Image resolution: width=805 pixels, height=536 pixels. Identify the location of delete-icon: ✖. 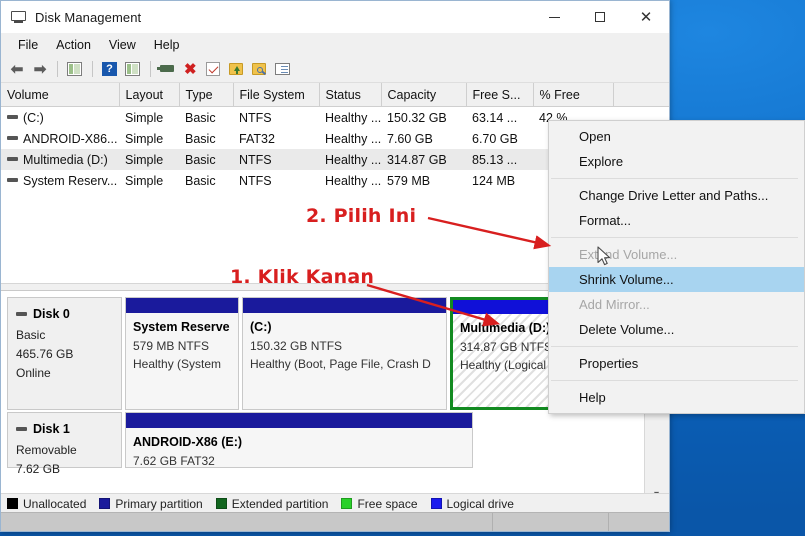
(191, 69).